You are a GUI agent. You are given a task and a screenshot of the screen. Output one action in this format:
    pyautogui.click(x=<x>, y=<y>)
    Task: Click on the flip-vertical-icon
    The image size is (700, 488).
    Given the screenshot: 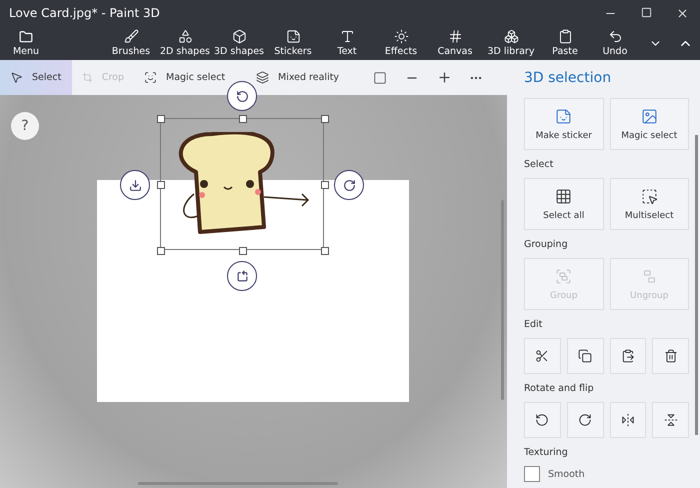 What is the action you would take?
    pyautogui.click(x=671, y=420)
    